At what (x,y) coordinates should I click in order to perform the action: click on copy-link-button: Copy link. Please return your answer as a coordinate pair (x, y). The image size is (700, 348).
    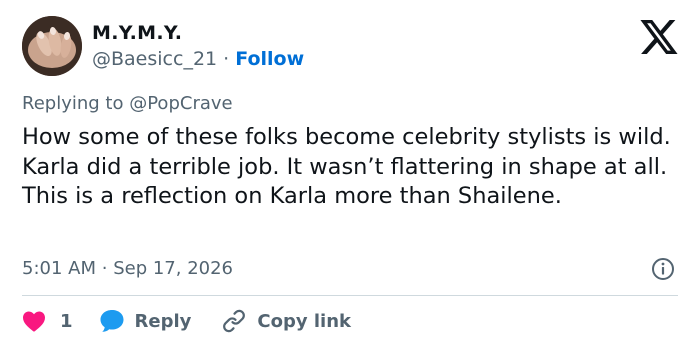
    Looking at the image, I should click on (286, 321).